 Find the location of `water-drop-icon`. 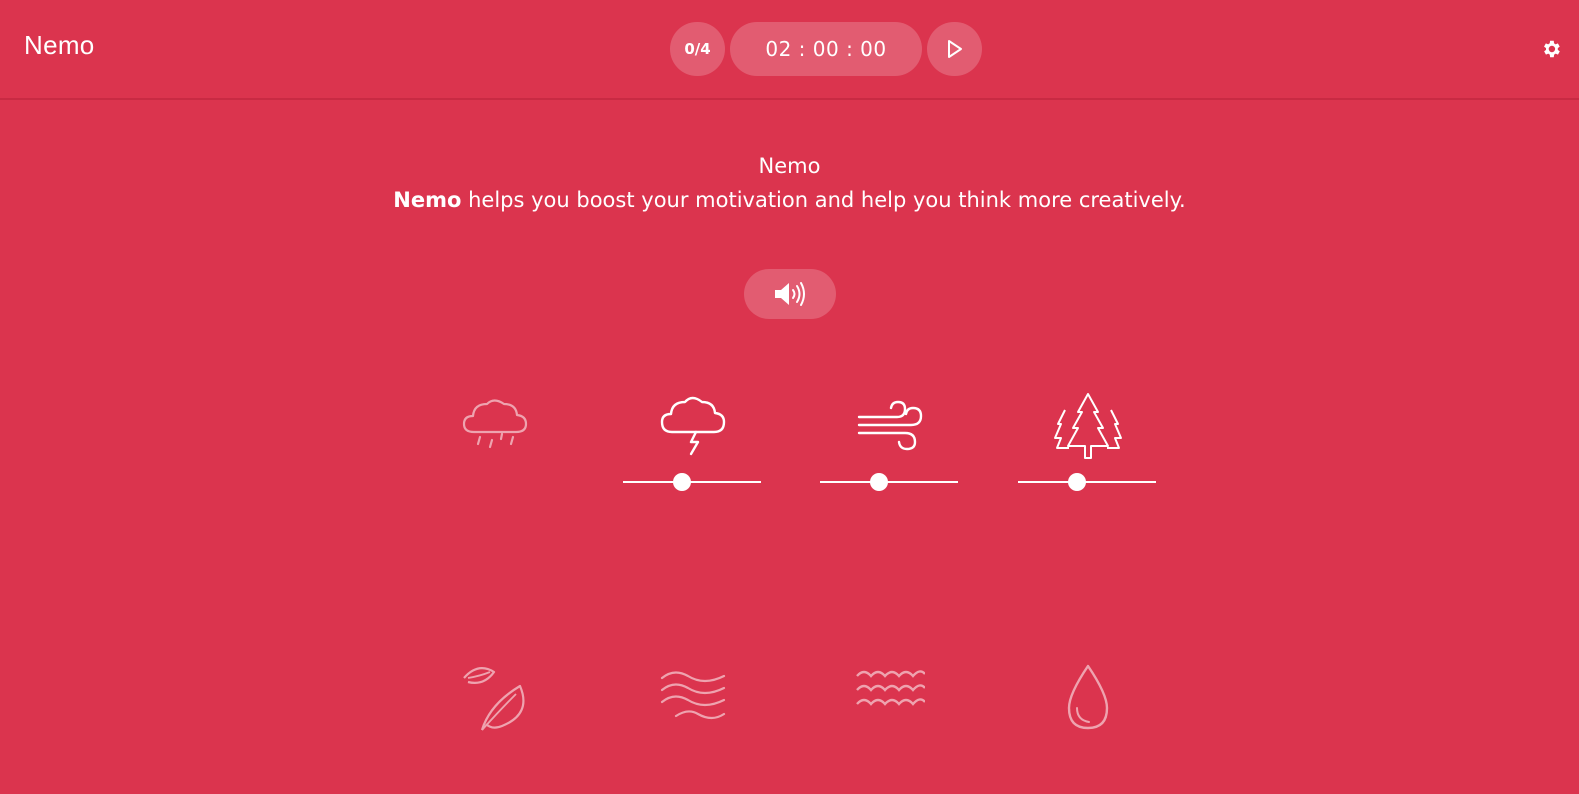

water-drop-icon is located at coordinates (1088, 699).